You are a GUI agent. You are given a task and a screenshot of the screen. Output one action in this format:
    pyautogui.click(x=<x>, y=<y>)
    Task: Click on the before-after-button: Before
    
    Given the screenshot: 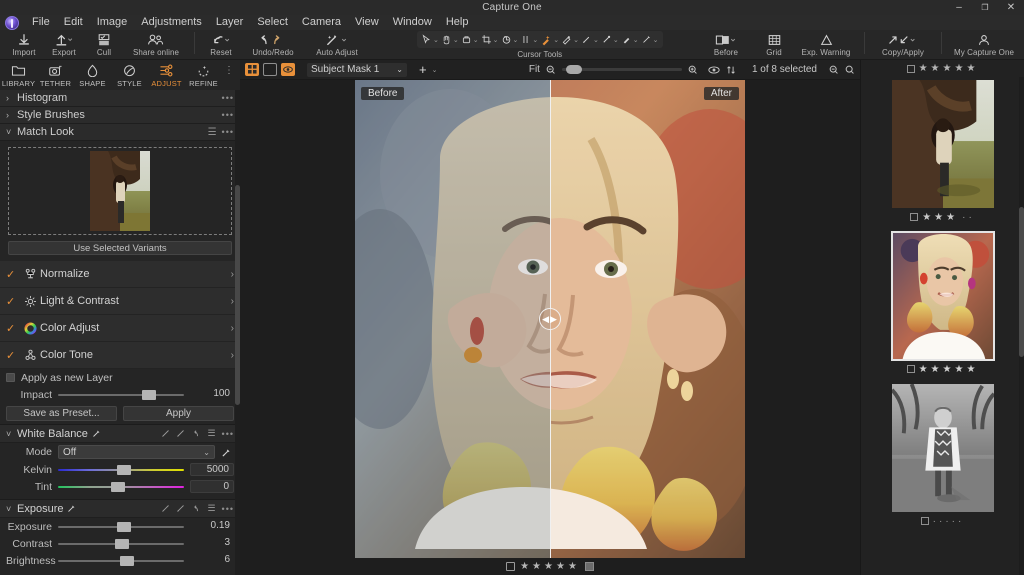 What is the action you would take?
    pyautogui.click(x=726, y=45)
    